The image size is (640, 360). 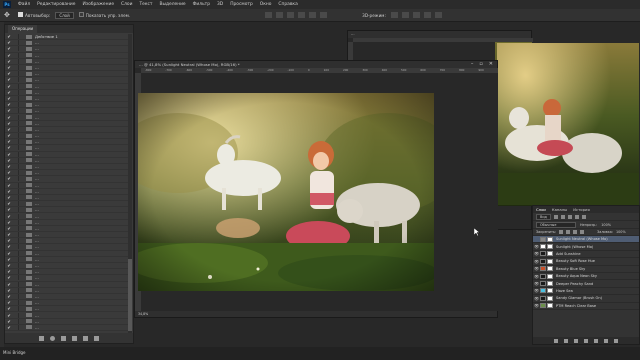 I want to click on fill-value: 100%, so click(x=621, y=232).